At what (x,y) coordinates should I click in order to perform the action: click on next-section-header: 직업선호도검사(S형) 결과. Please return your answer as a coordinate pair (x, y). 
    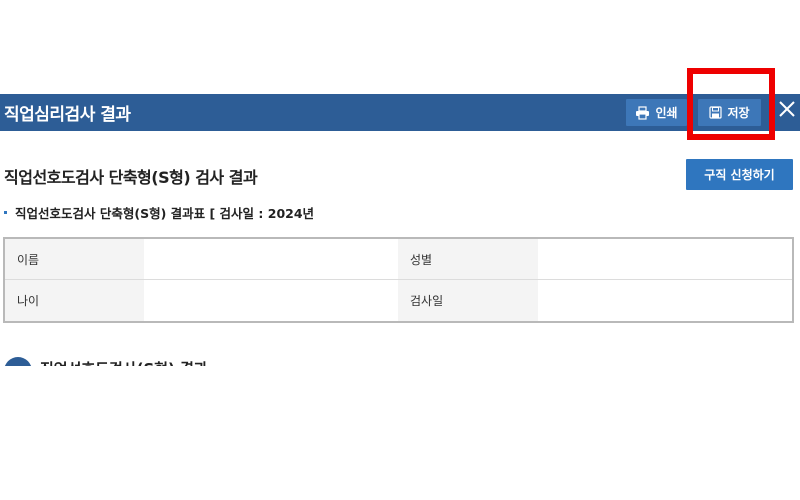
    Looking at the image, I should click on (400, 360).